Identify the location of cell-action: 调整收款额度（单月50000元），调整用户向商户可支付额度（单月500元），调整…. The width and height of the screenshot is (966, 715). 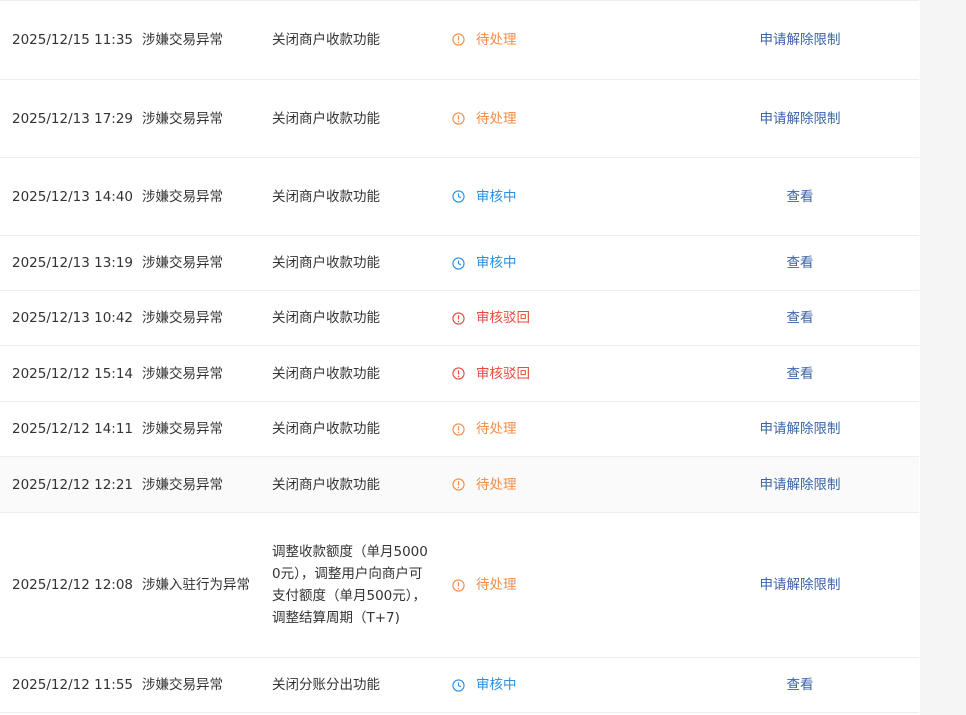
(350, 585).